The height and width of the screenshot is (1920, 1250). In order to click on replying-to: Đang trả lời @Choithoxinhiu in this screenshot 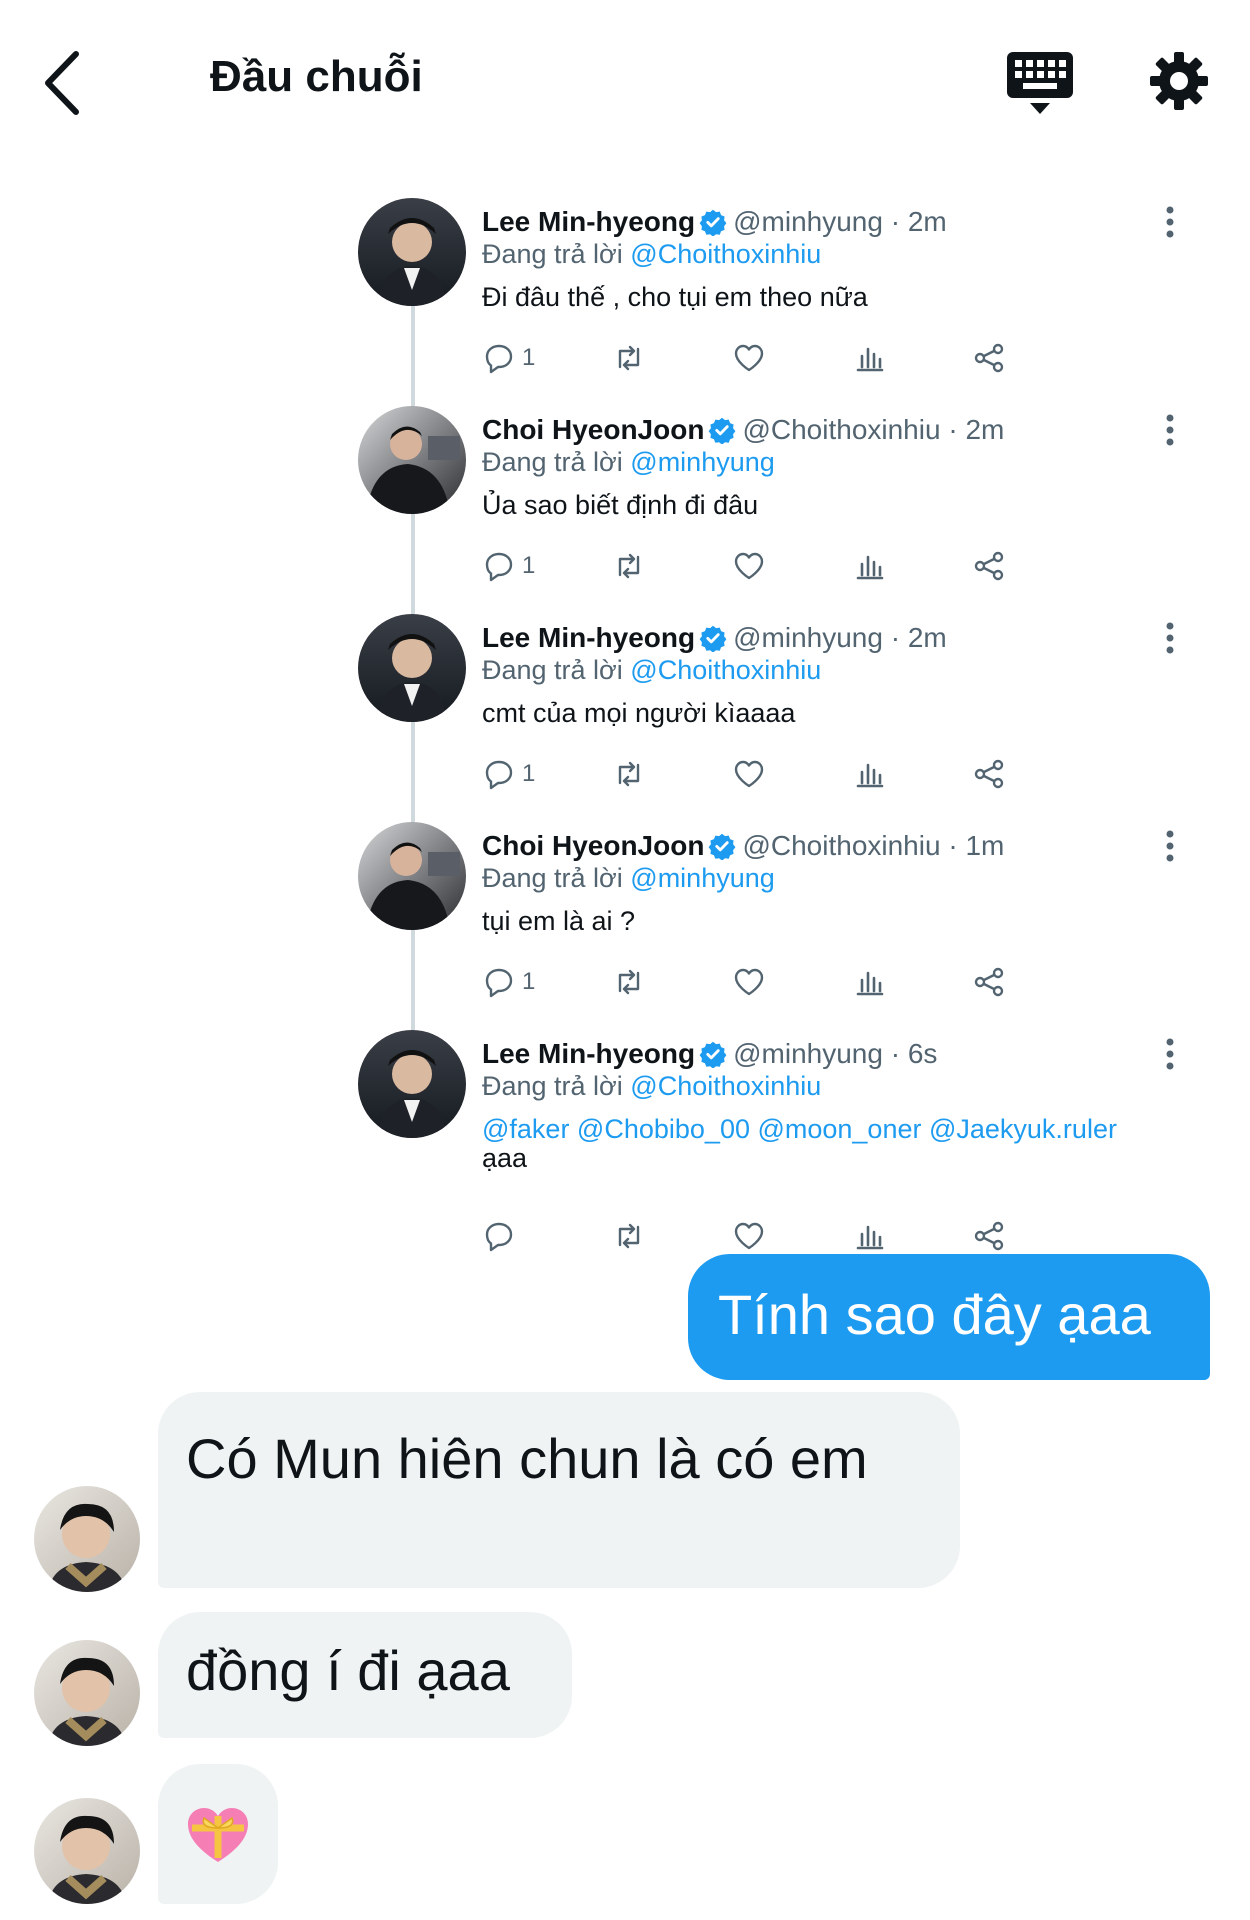, I will do `click(651, 1086)`.